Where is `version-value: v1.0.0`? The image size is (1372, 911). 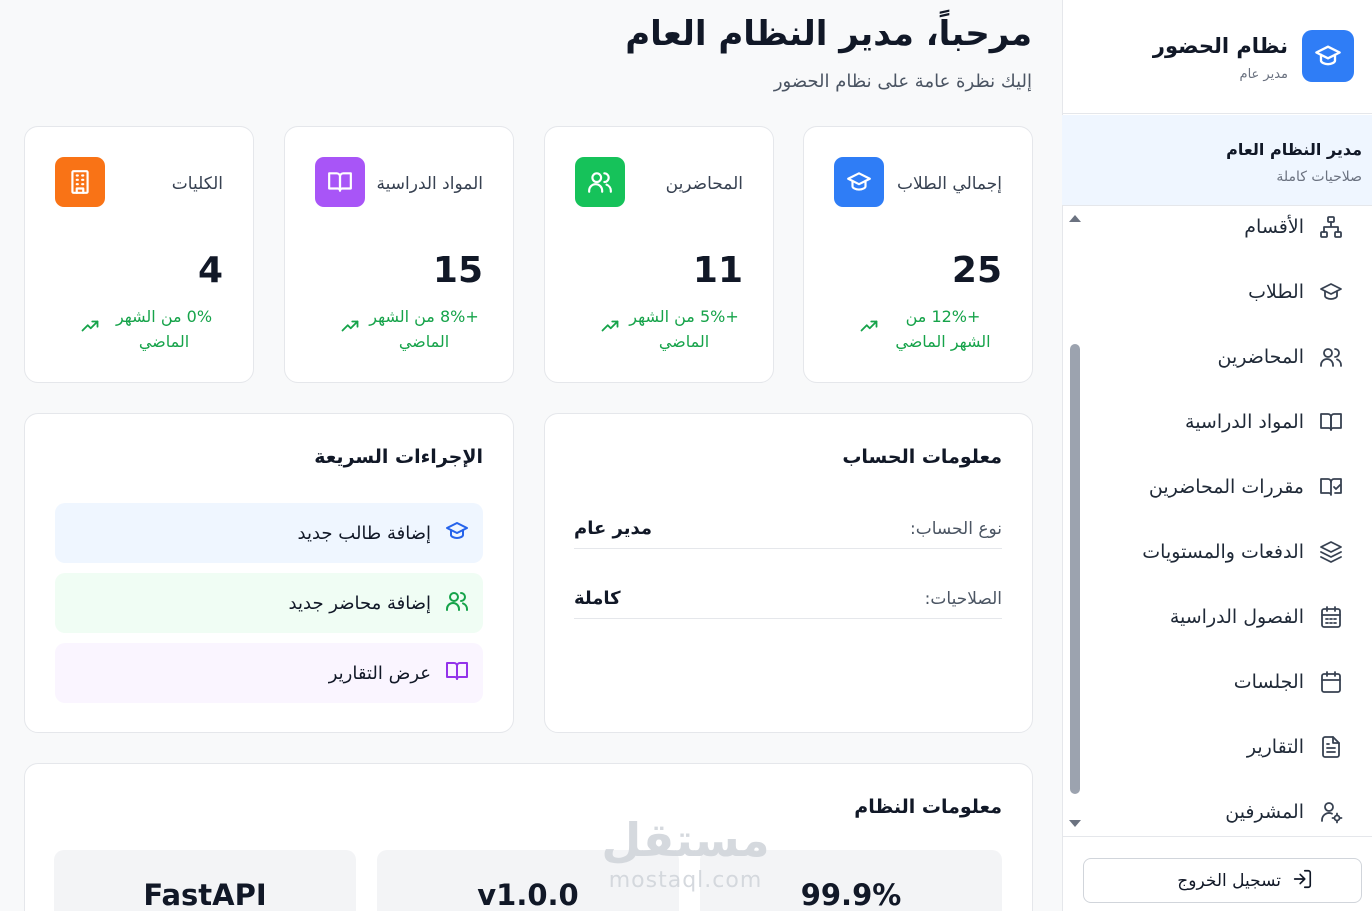 version-value: v1.0.0 is located at coordinates (528, 894).